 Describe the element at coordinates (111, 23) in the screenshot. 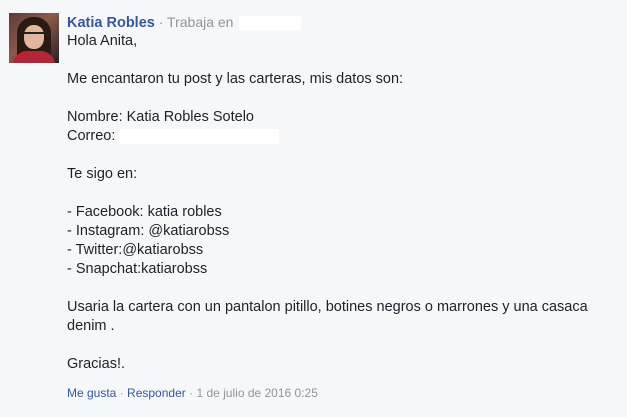

I see `author-name-link: Katia Robles` at that location.